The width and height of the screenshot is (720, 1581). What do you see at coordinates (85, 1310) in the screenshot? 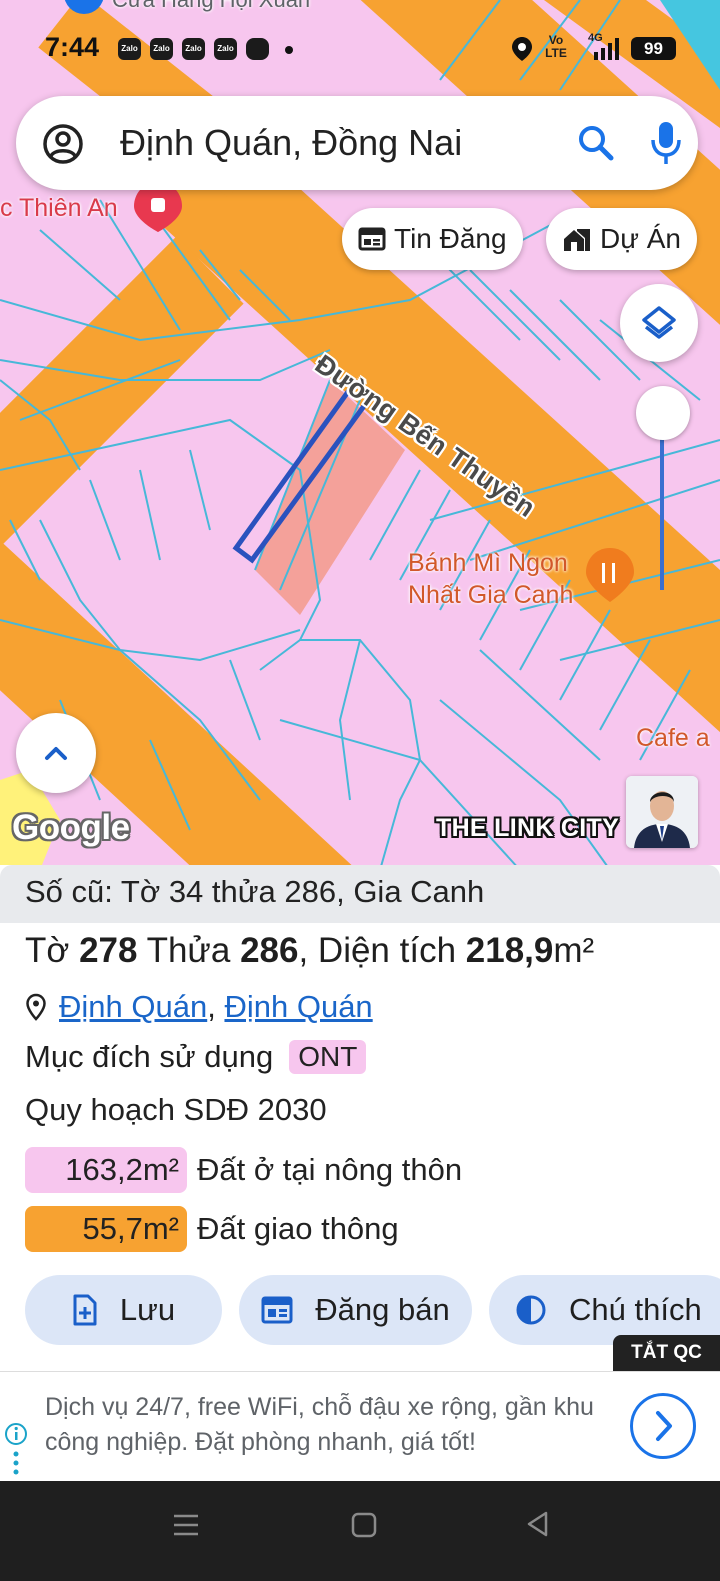
I see `note-add-icon` at bounding box center [85, 1310].